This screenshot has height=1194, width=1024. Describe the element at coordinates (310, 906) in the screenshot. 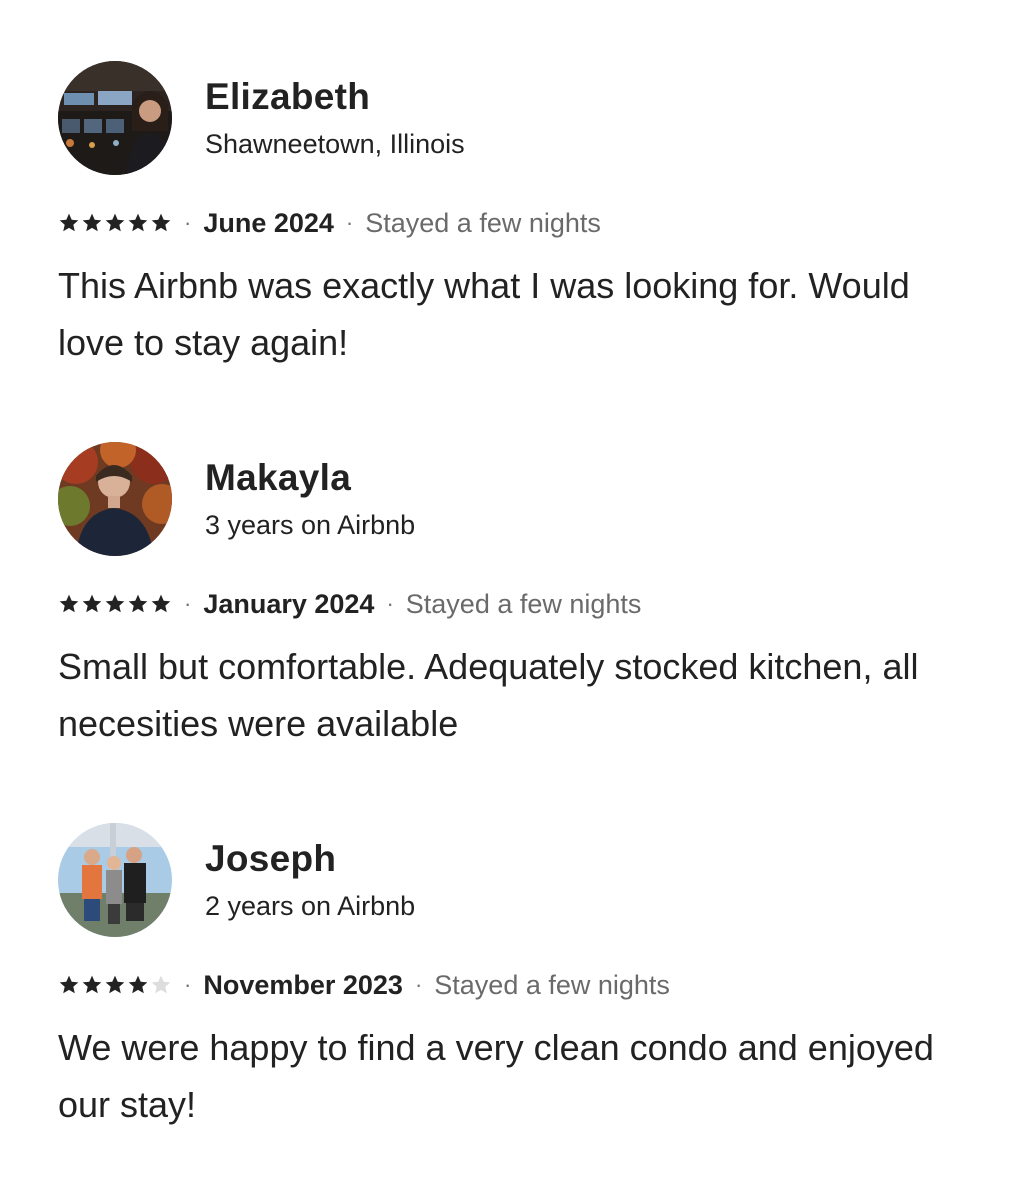

I see `reviewer-tenure: 2 years on Airbnb` at that location.